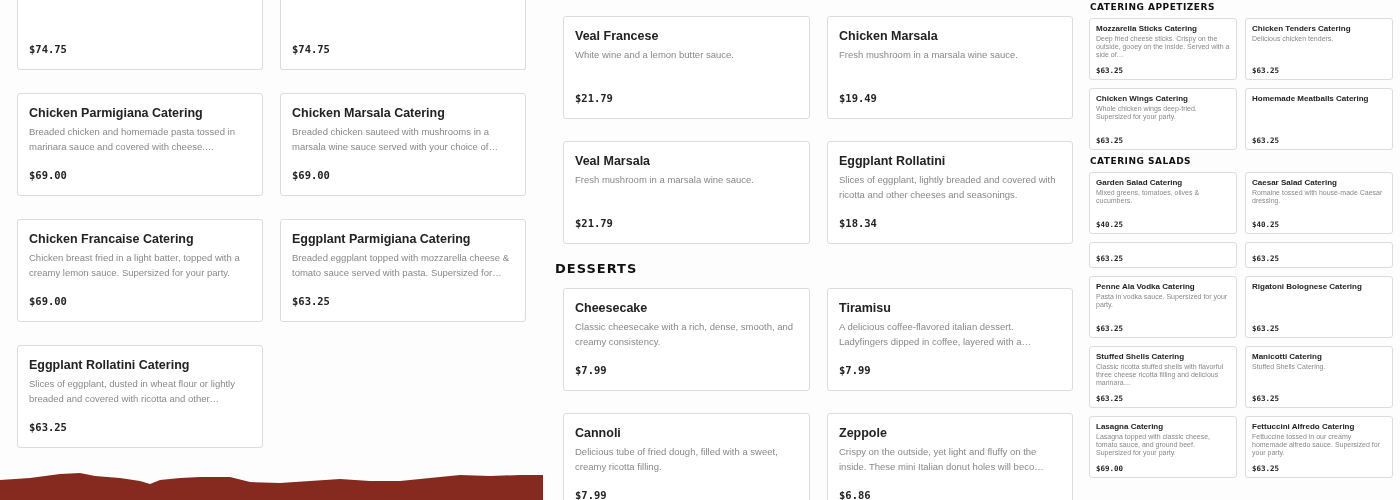 The width and height of the screenshot is (1400, 500). Describe the element at coordinates (1130, 427) in the screenshot. I see `item-title: Lasagna Catering` at that location.